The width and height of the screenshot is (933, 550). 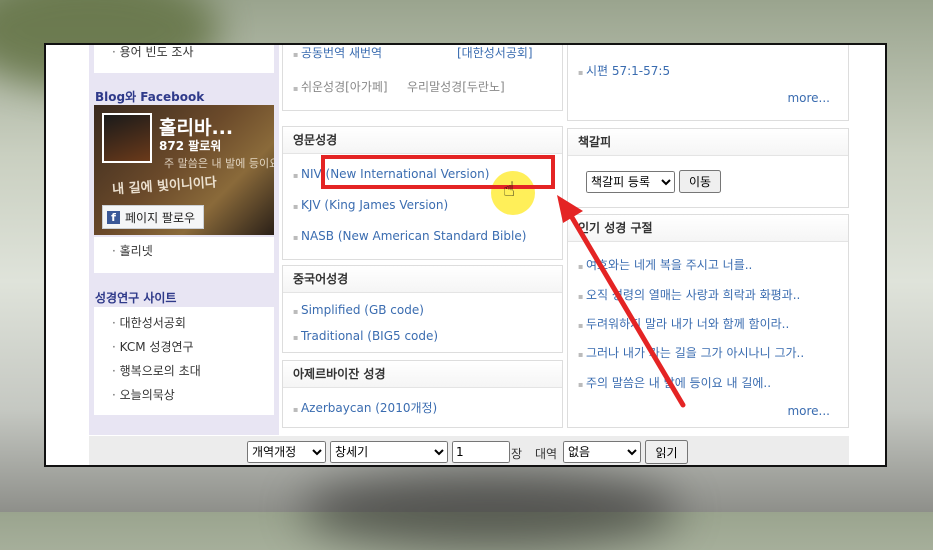 What do you see at coordinates (700, 181) in the screenshot?
I see `bookmark-go-button: 이동` at bounding box center [700, 181].